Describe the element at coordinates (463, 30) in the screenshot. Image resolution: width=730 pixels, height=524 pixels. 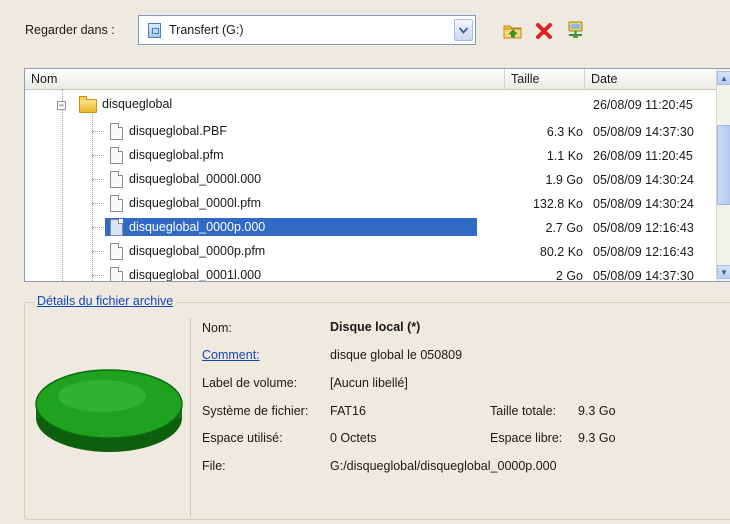
I see `chevron-down-icon` at that location.